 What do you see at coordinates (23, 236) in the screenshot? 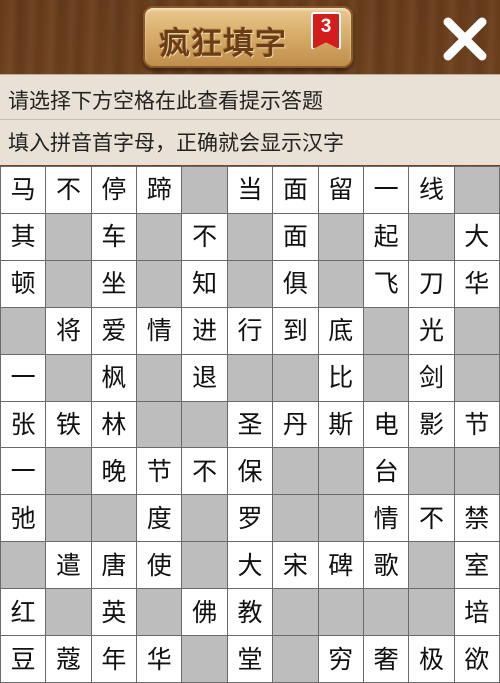
I see `grid-cell: 其` at bounding box center [23, 236].